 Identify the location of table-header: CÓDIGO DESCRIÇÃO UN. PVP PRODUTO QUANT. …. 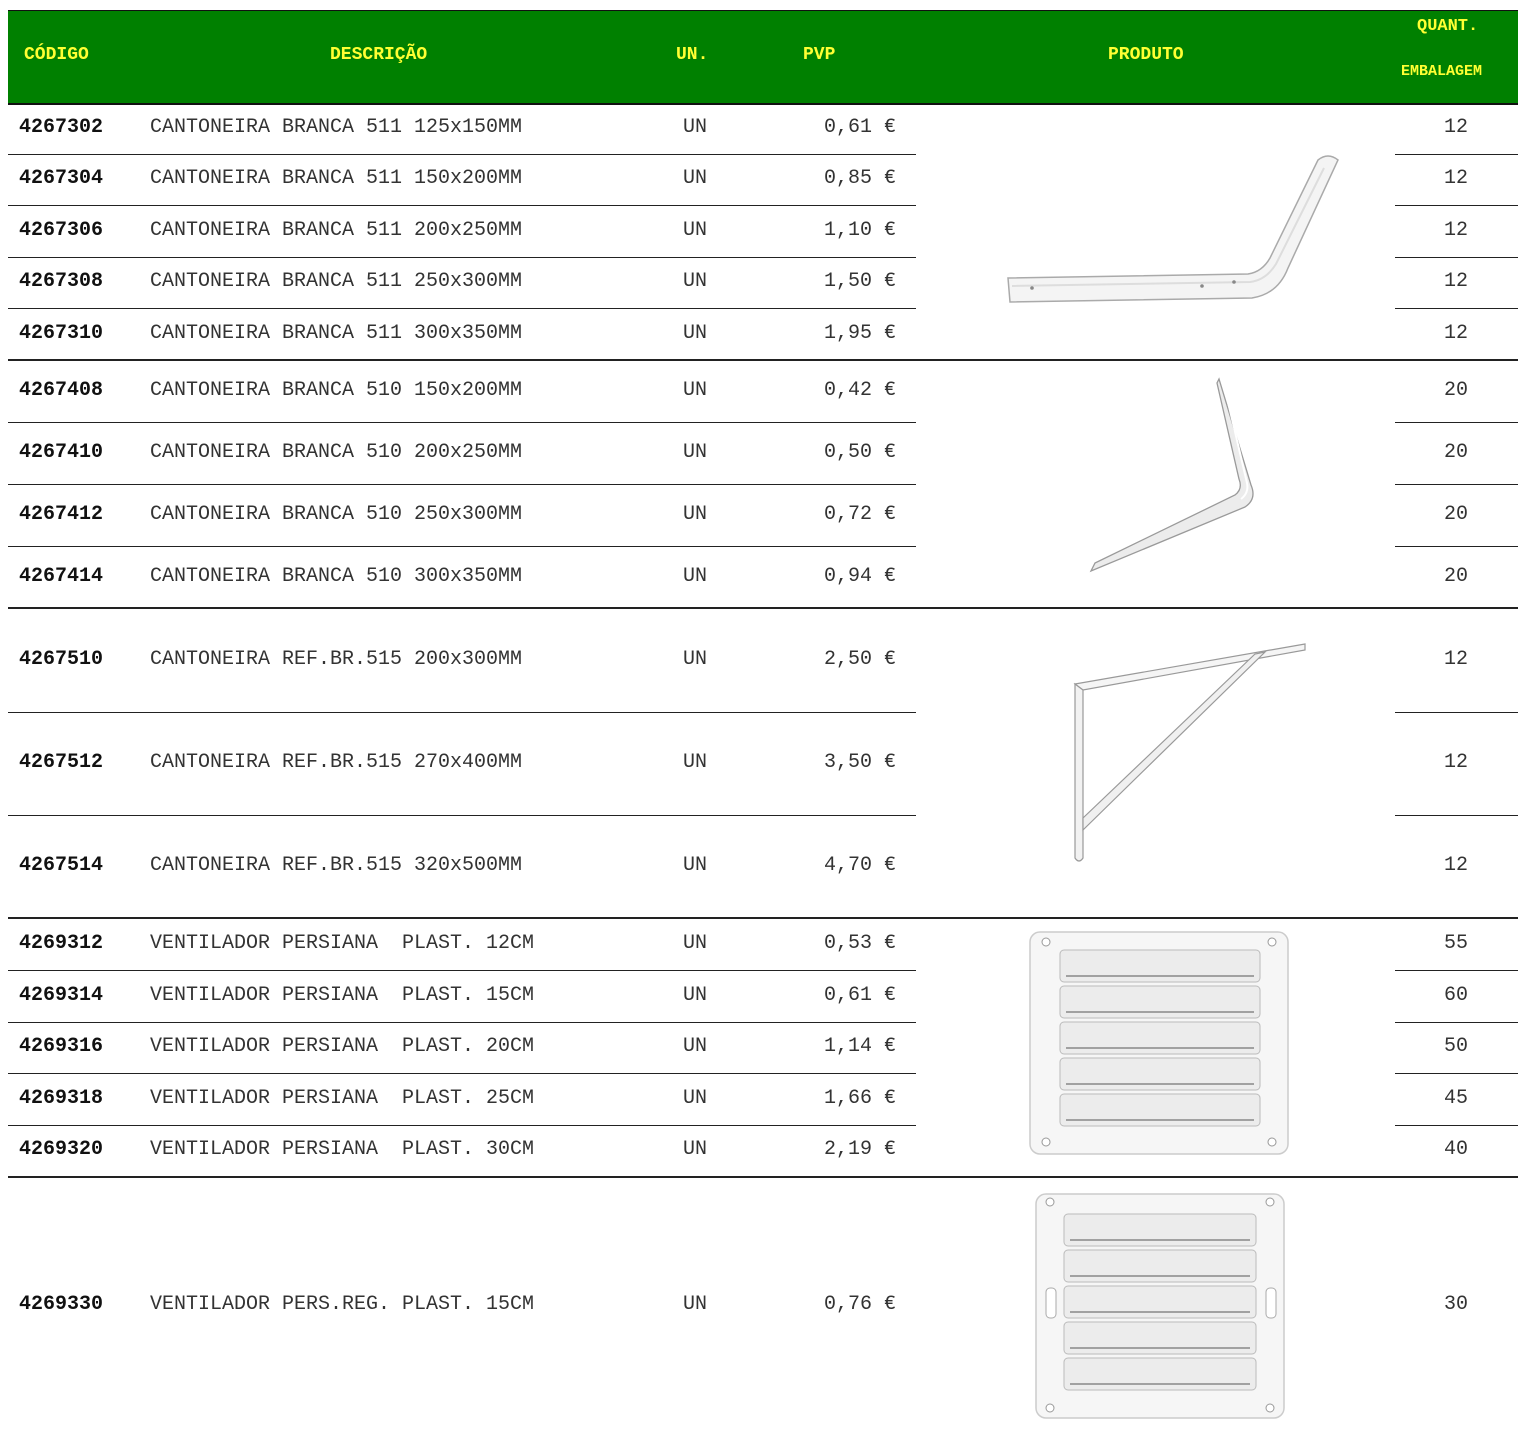
(763, 57).